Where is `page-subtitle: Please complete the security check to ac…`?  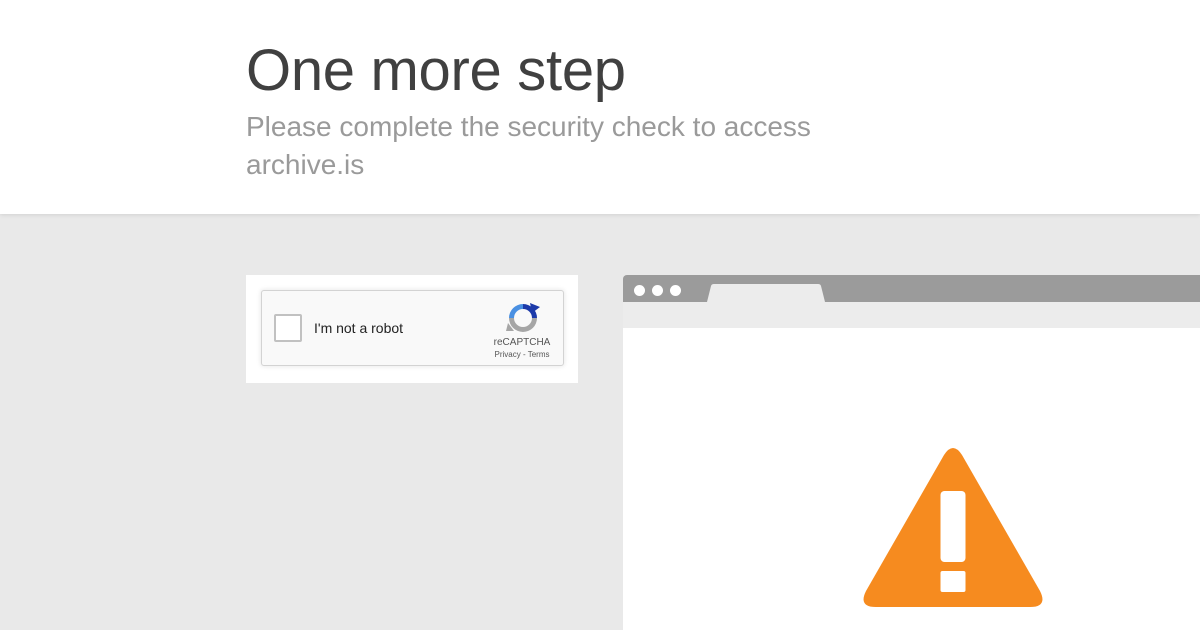 page-subtitle: Please complete the security check to ac… is located at coordinates (528, 145).